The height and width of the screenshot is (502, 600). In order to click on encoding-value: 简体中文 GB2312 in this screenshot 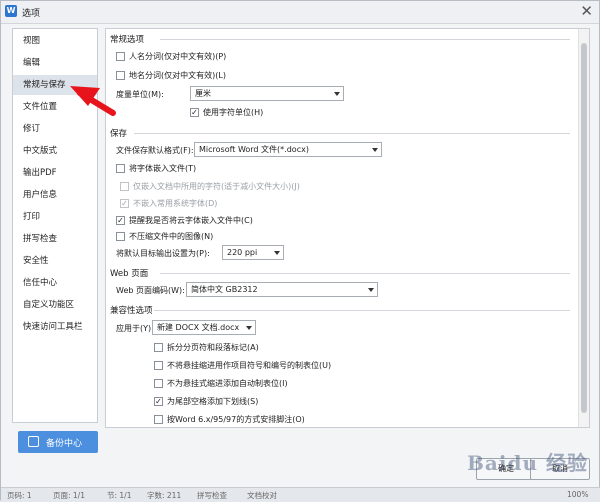, I will do `click(224, 289)`.